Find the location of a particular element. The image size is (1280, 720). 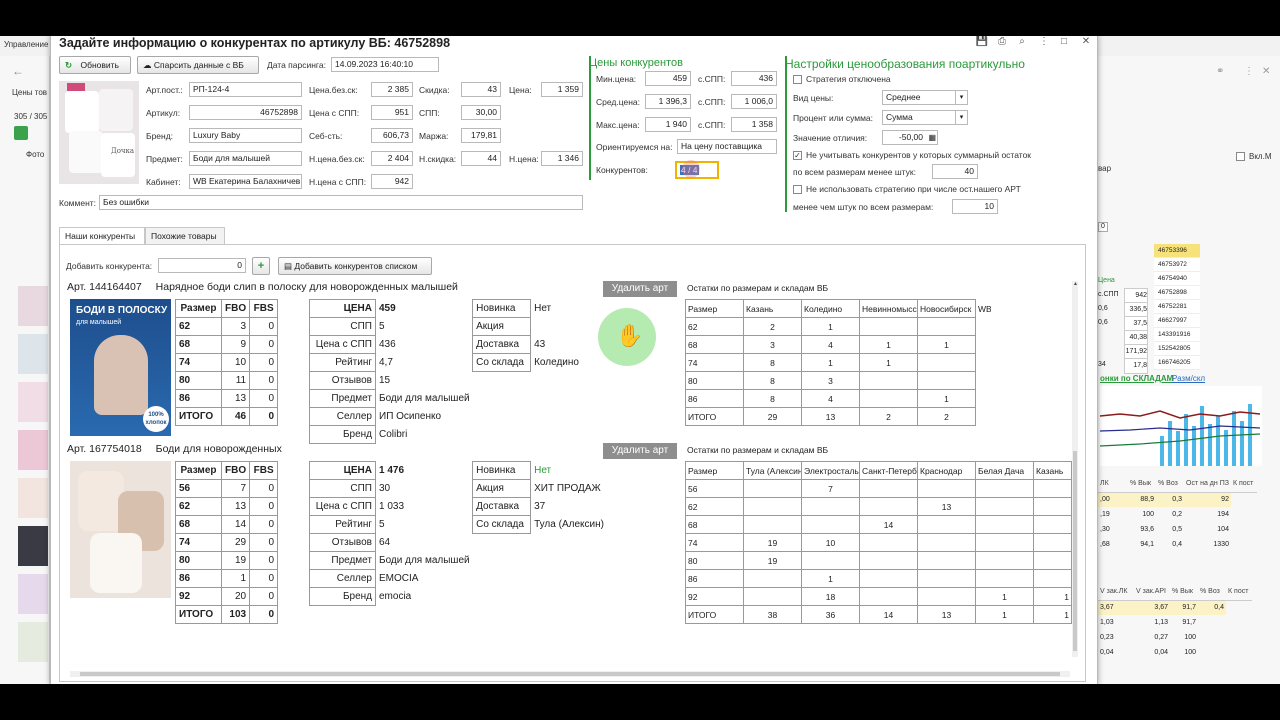

ndiscount-field: 44 is located at coordinates (481, 158).